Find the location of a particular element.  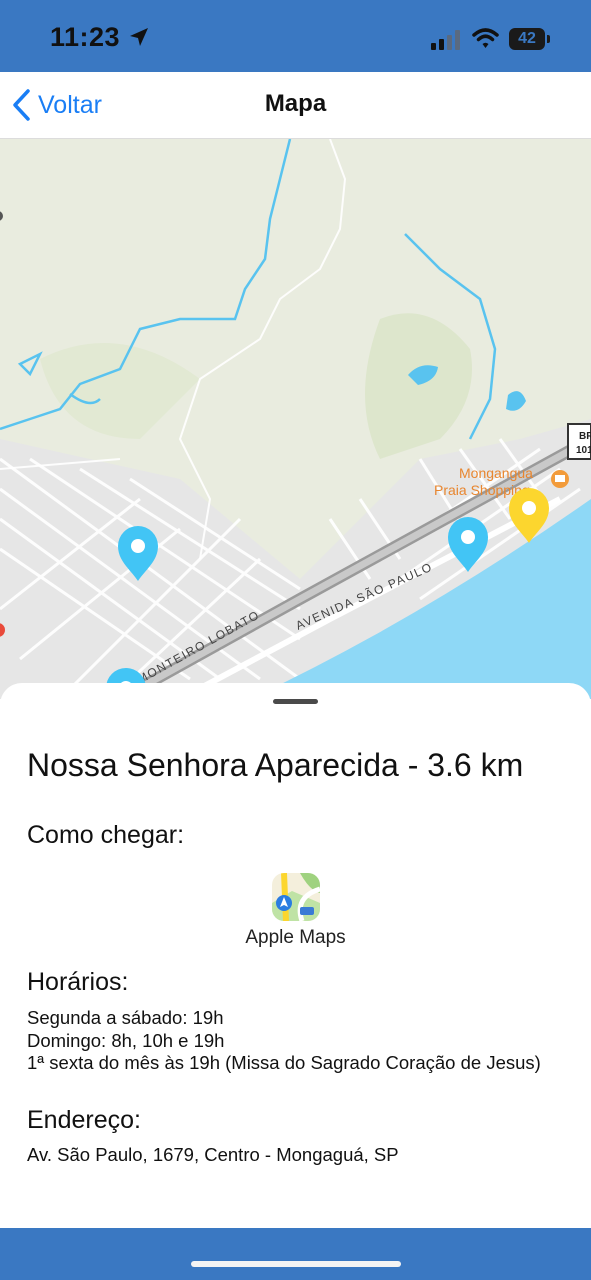

status-time: 11:23 is located at coordinates (100, 37).